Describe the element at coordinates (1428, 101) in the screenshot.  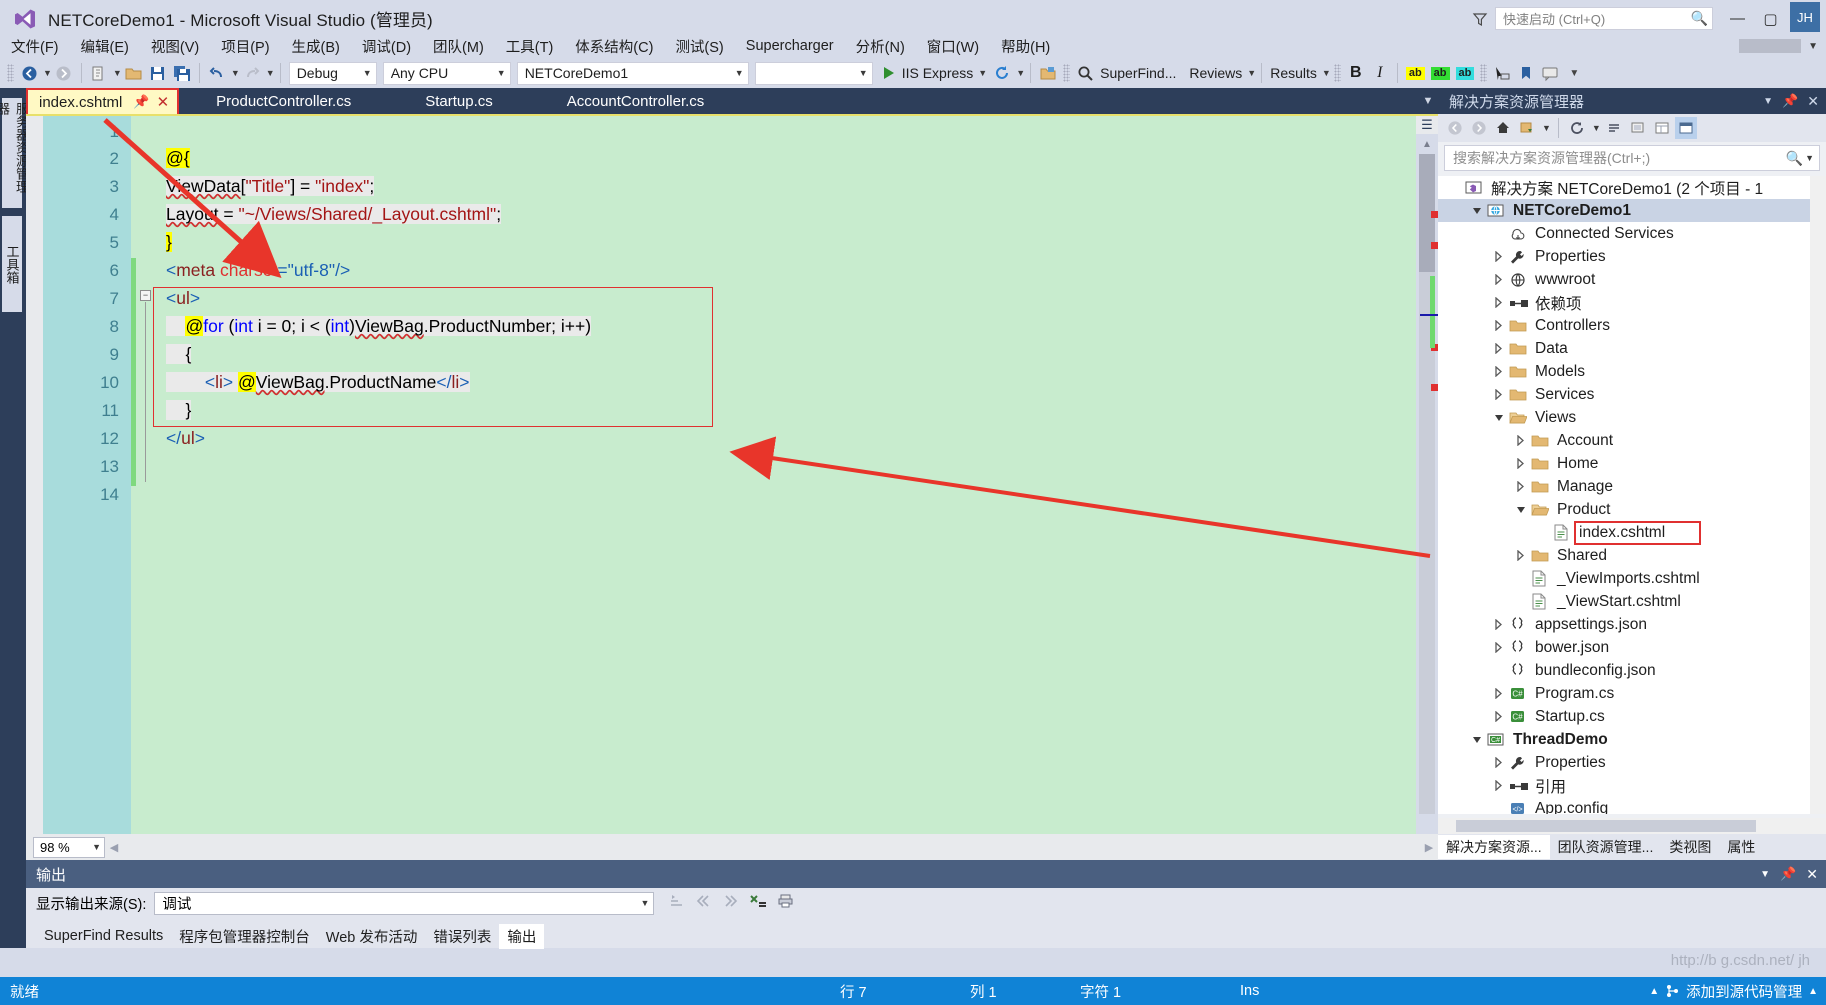
I see `editor-tab-overflow-icon: ▼` at that location.